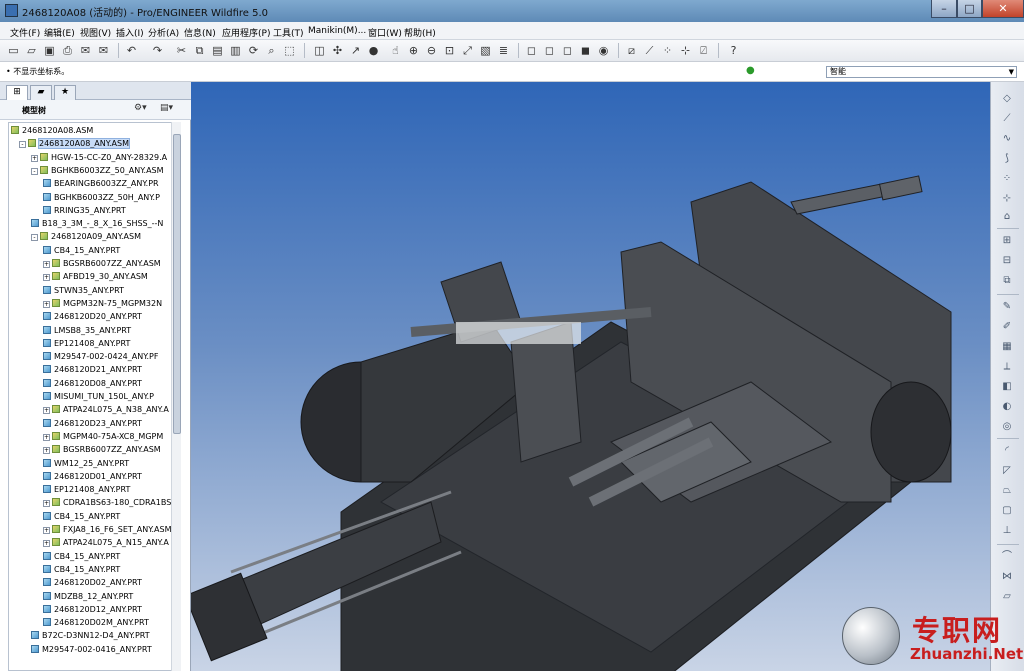 Image resolution: width=1024 pixels, height=671 pixels. Describe the element at coordinates (921, 72) in the screenshot. I see `selection-filter-dropdown: 智能 ▼` at that location.